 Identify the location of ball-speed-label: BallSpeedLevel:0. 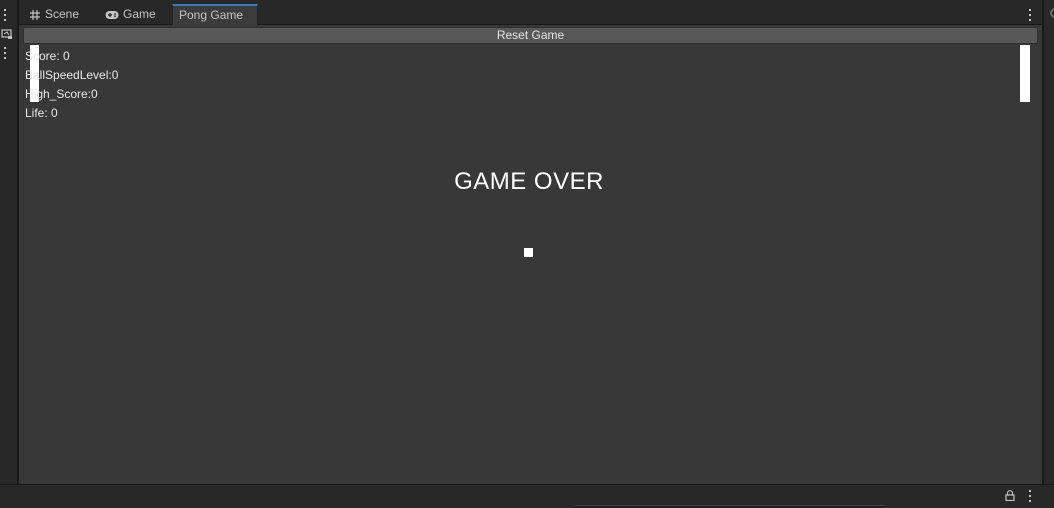
(72, 75).